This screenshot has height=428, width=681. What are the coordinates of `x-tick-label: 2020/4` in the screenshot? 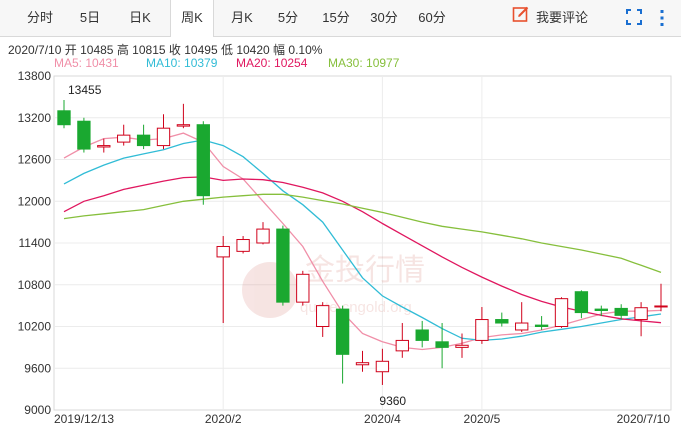 It's located at (382, 419).